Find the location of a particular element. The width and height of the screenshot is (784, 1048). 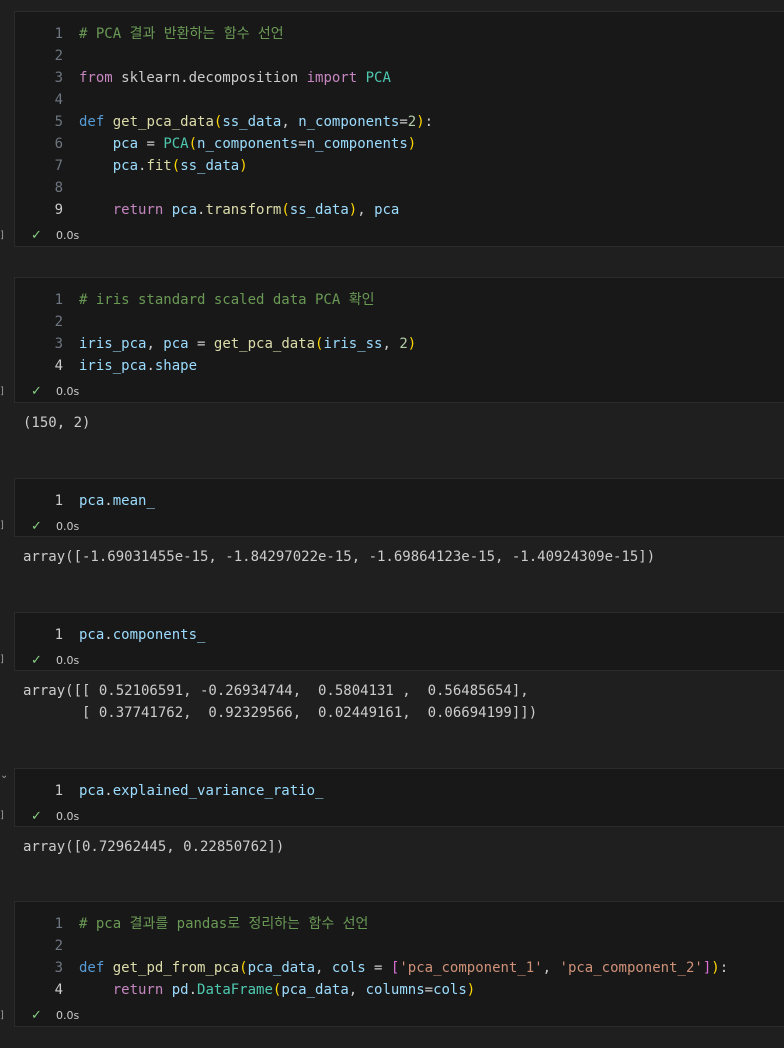

line-number: 5 is located at coordinates (58, 122).